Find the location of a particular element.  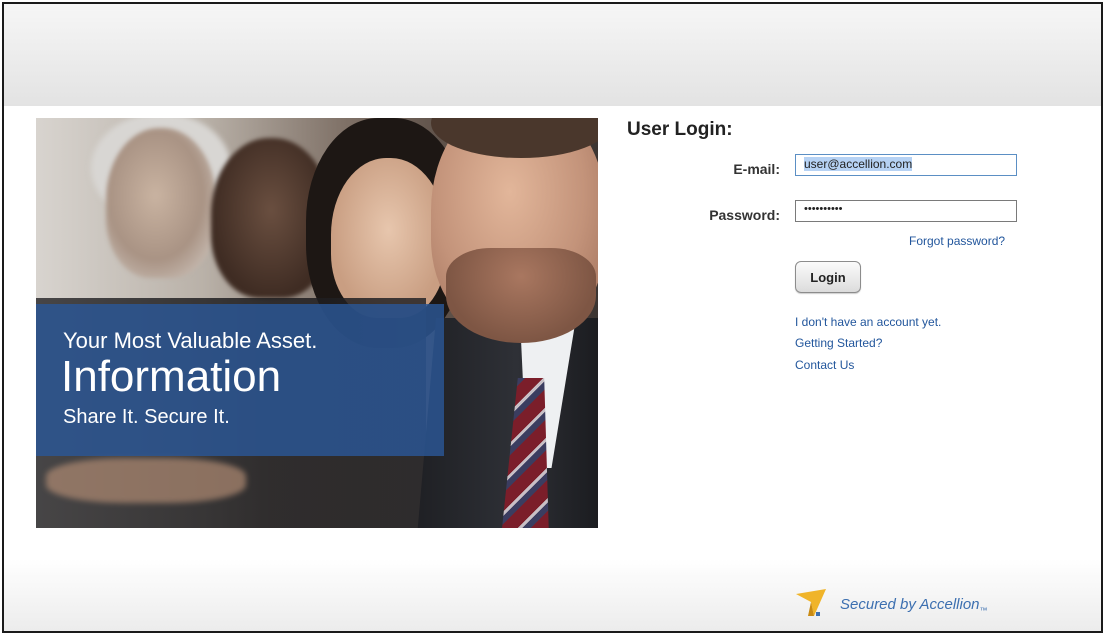

login-title: User Login: is located at coordinates (680, 129).